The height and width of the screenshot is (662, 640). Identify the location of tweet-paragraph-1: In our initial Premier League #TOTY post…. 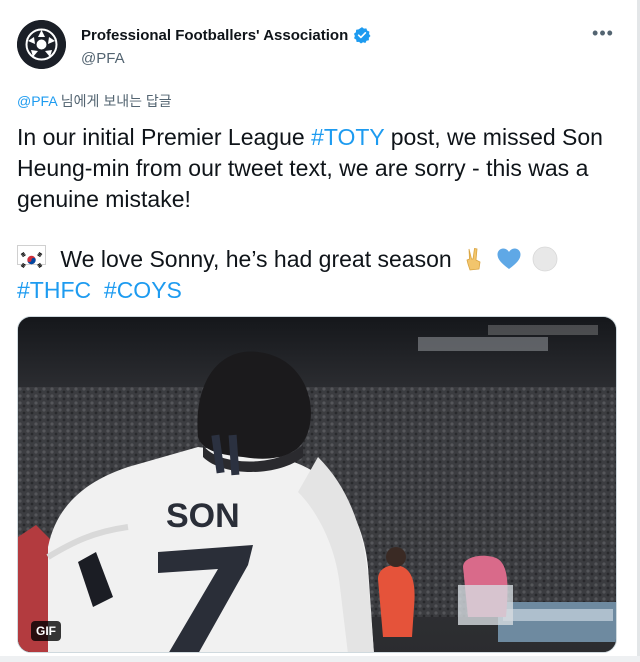
(317, 168).